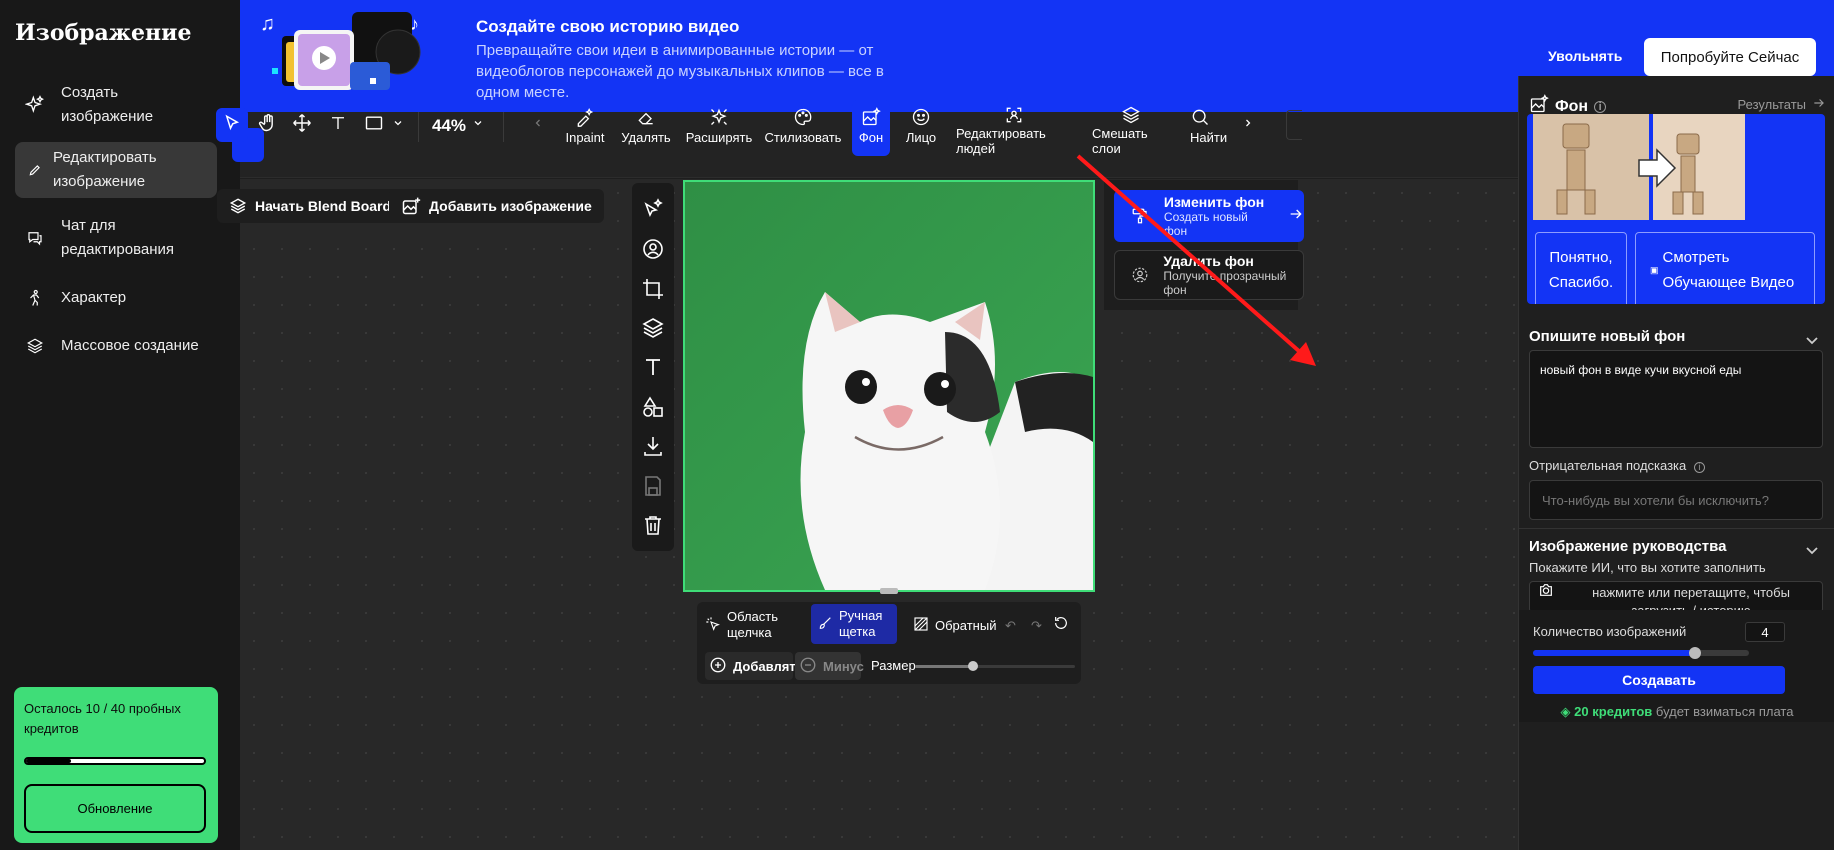 This screenshot has width=1834, height=850. I want to click on text-tool, so click(338, 125).